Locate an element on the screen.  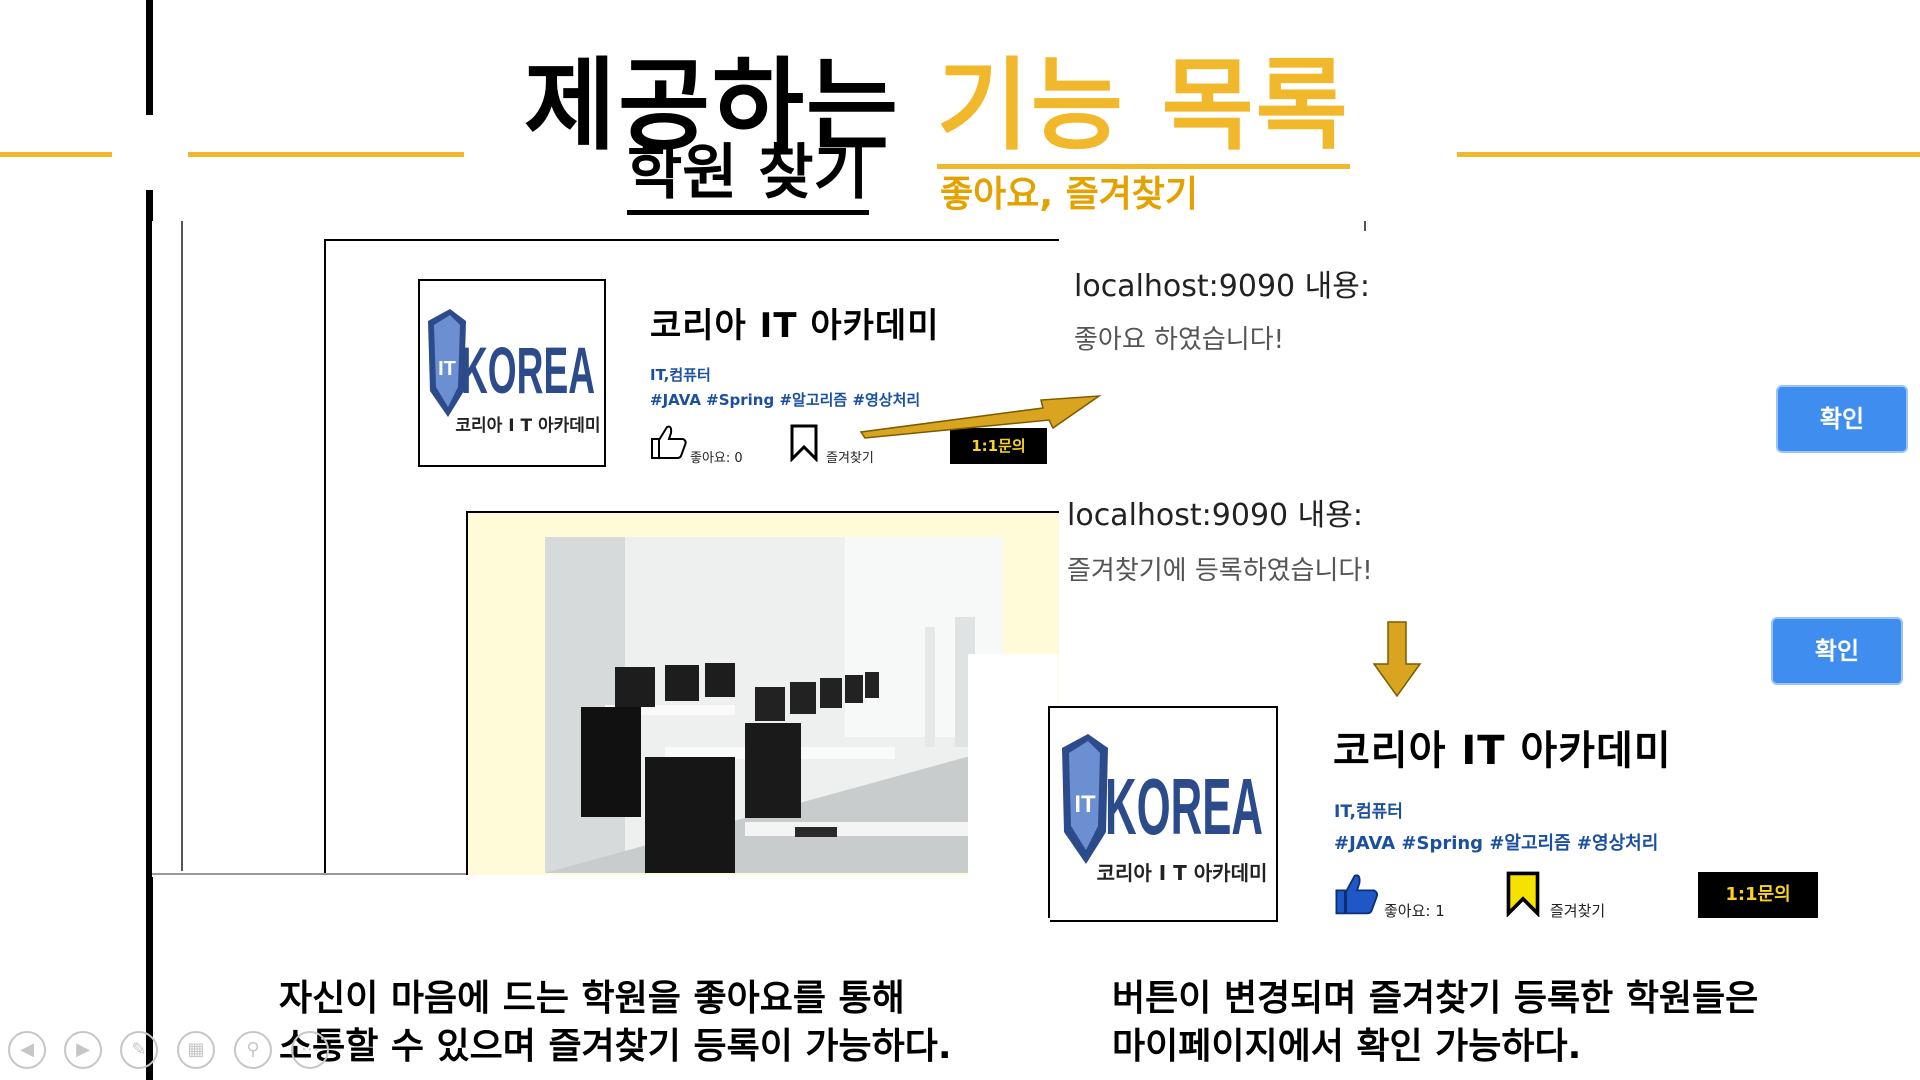
caption-left-line1: 자신이 마음에 드는 학원을 좋아요를 통해 is located at coordinates (592, 998).